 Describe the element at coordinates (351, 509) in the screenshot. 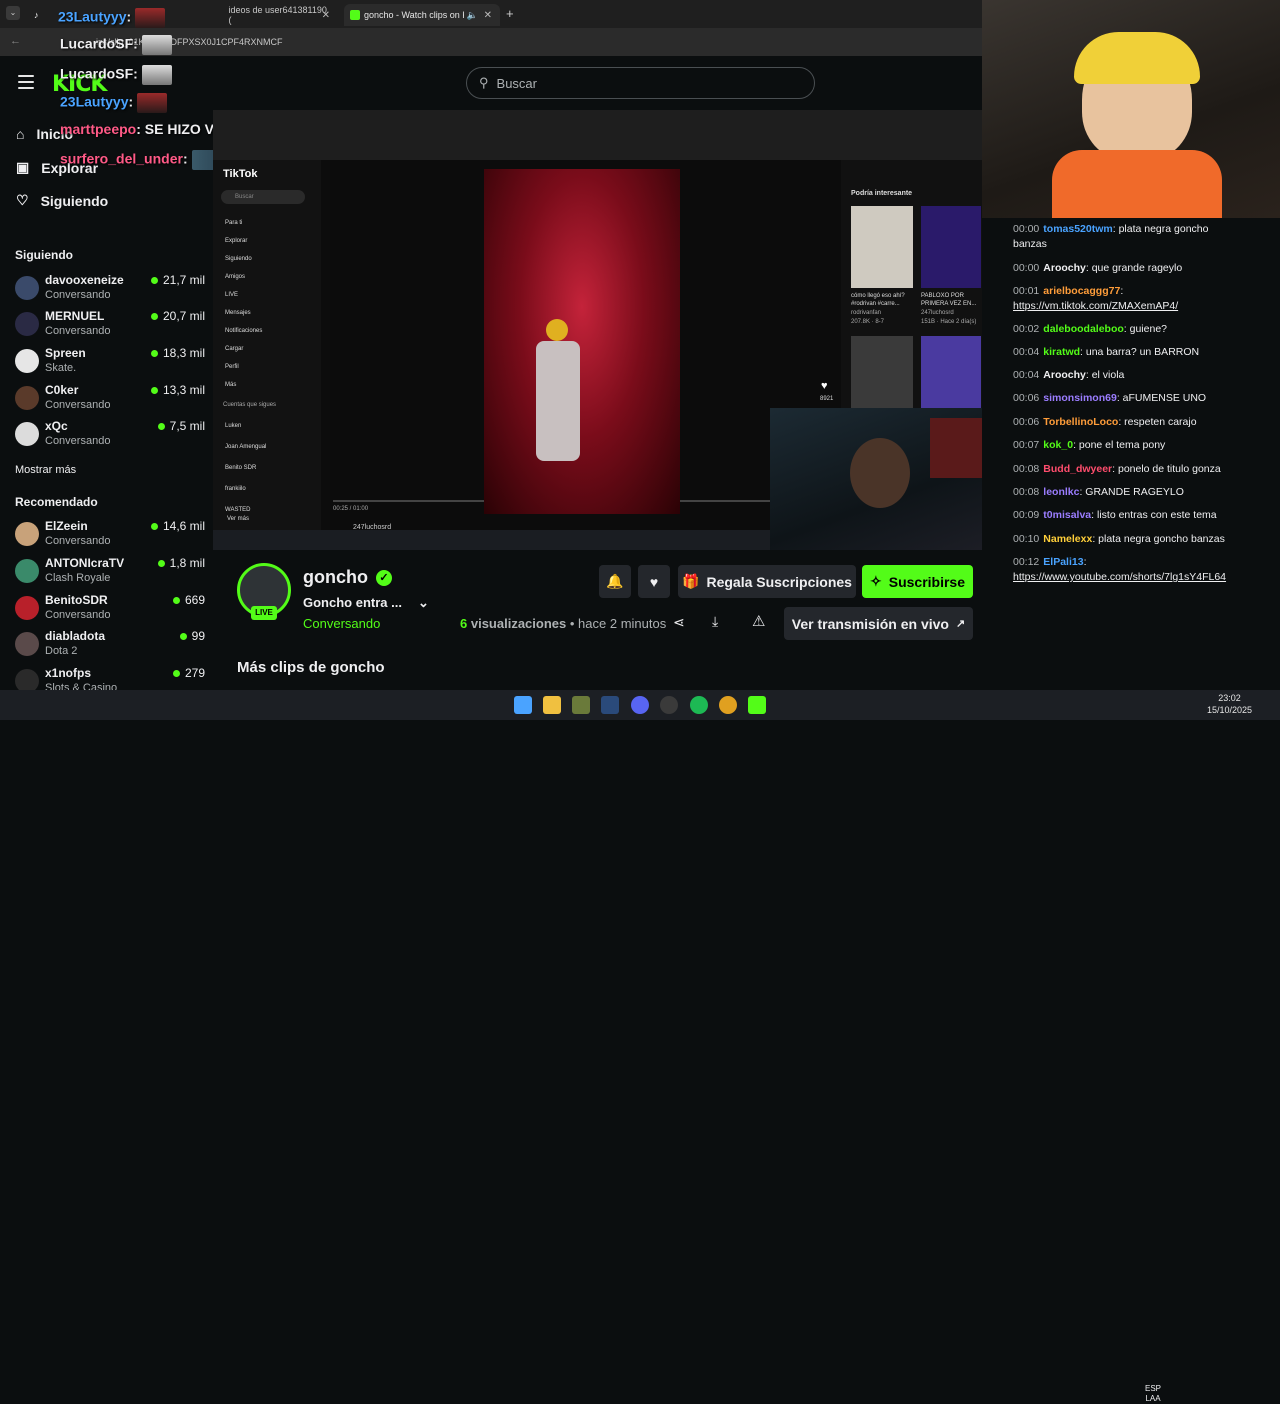

I see `tiktok-time: 00:25 / 01:00` at that location.